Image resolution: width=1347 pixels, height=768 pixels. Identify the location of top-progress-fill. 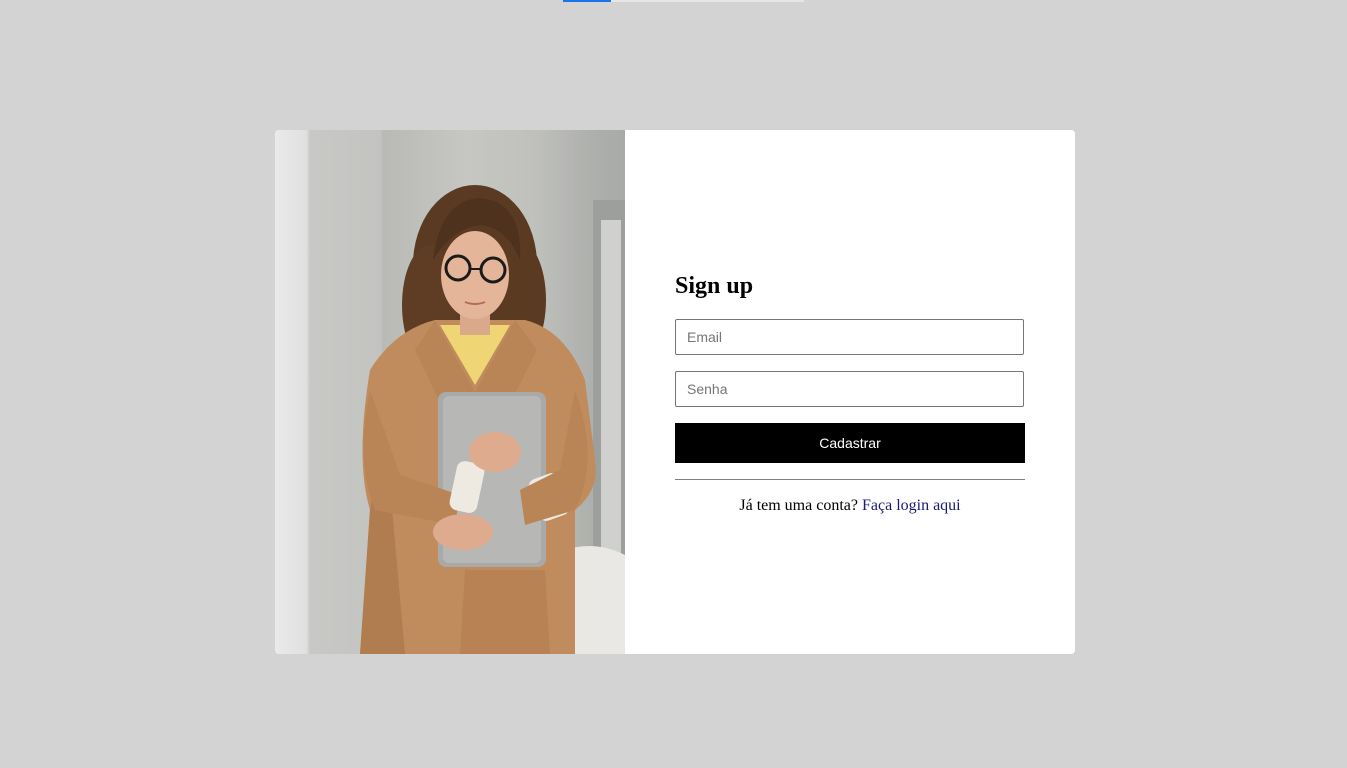
(587, 1).